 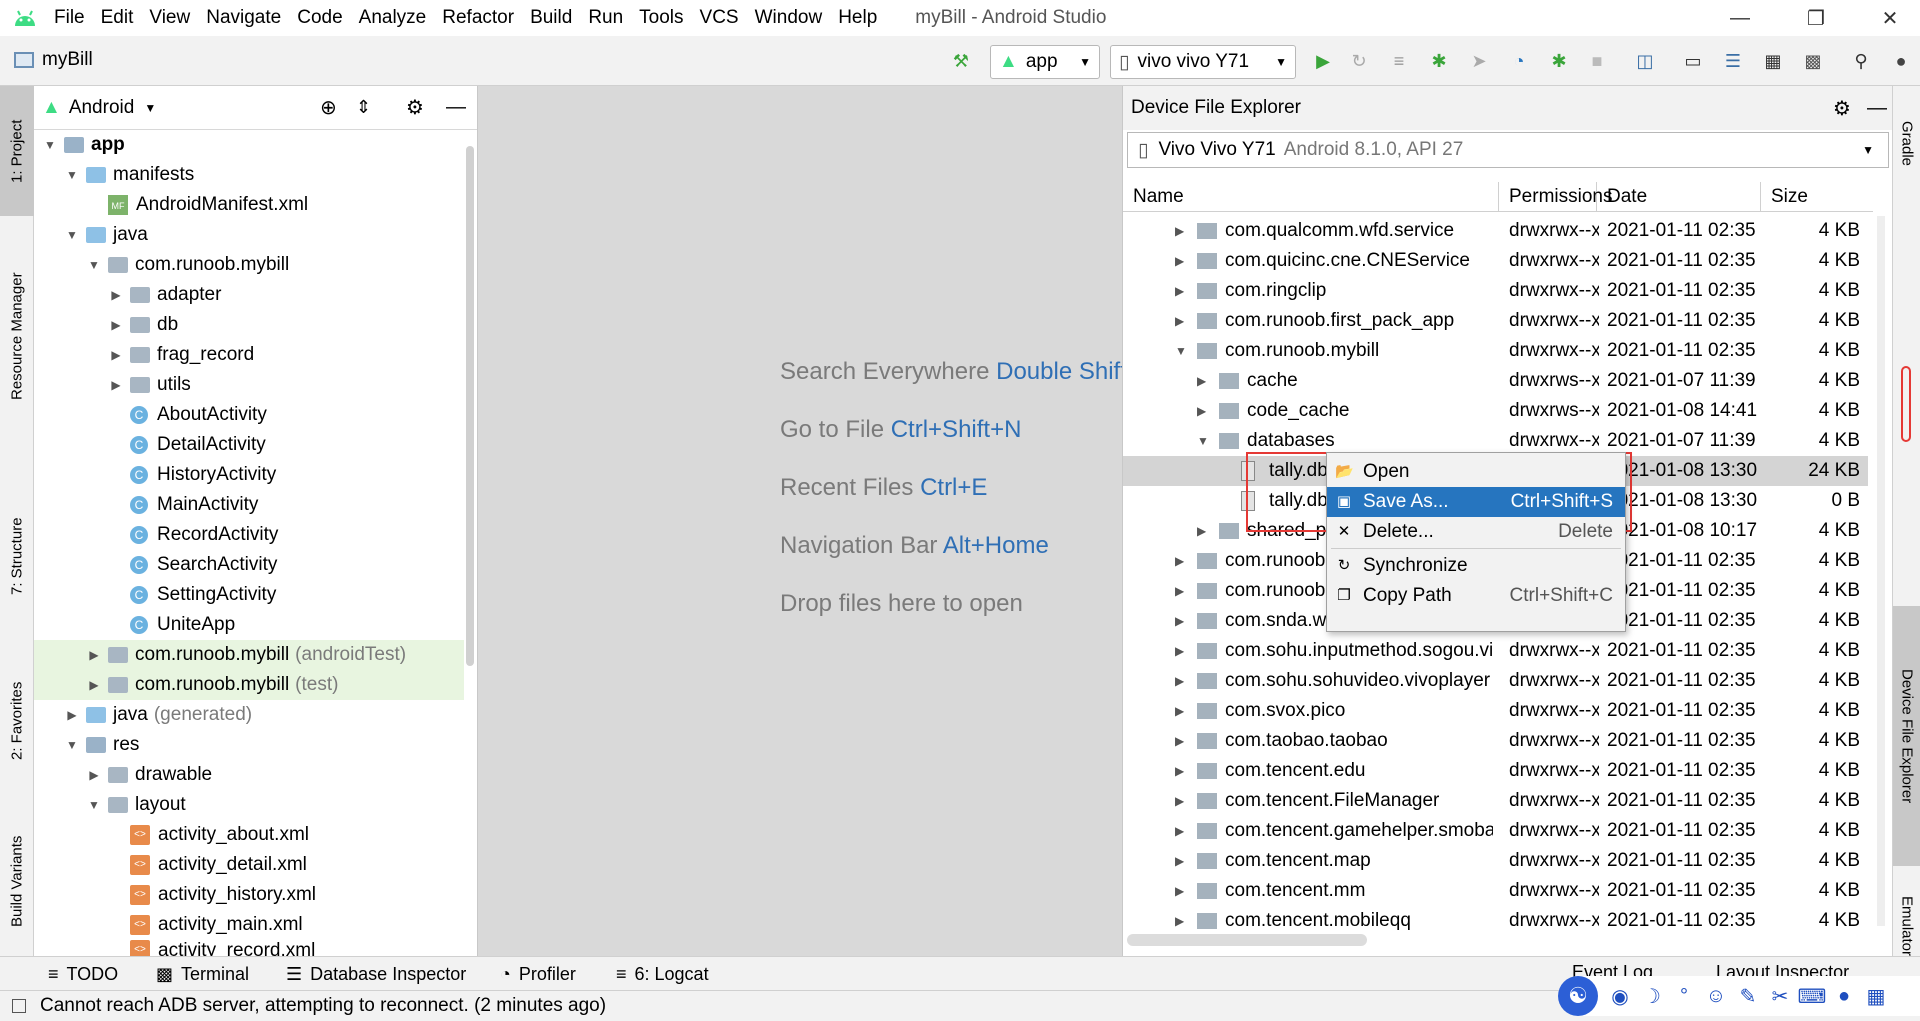 I want to click on tab-project: 1: Project, so click(x=17, y=151).